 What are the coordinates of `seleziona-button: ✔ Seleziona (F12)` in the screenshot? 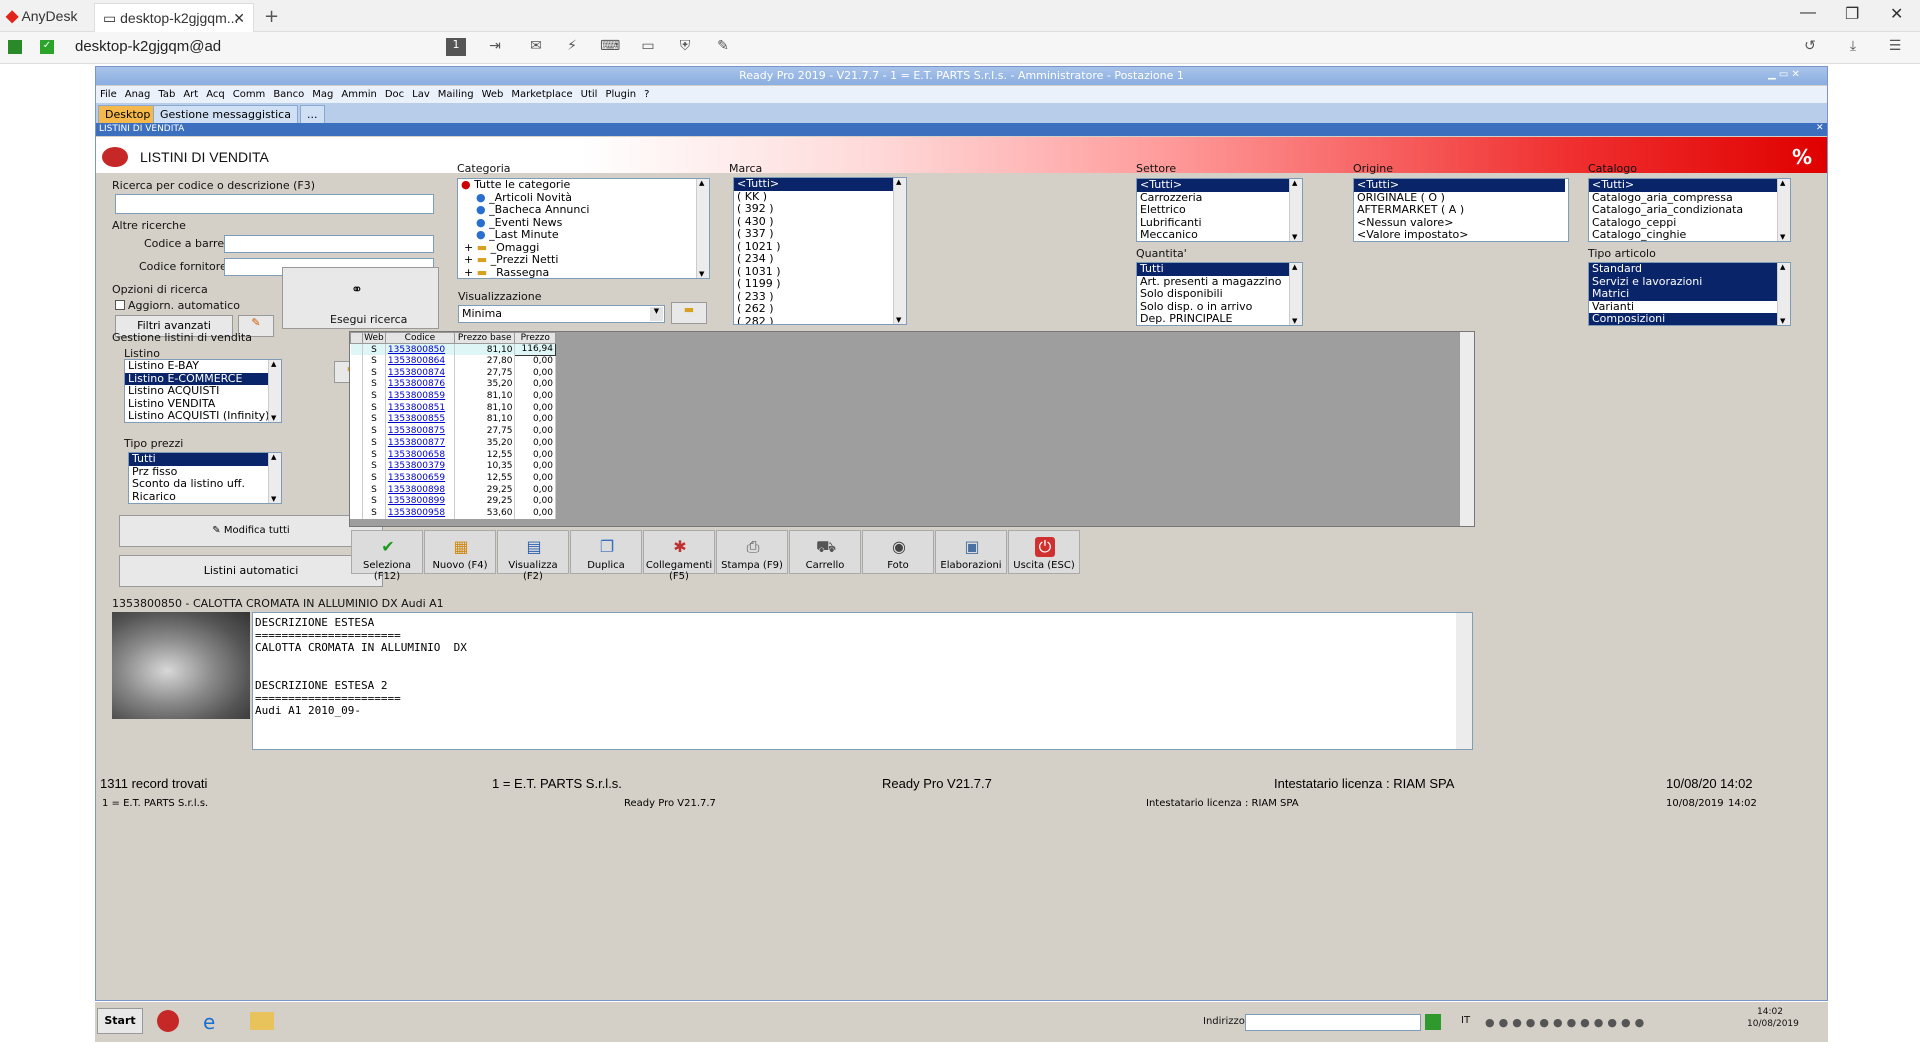 It's located at (387, 556).